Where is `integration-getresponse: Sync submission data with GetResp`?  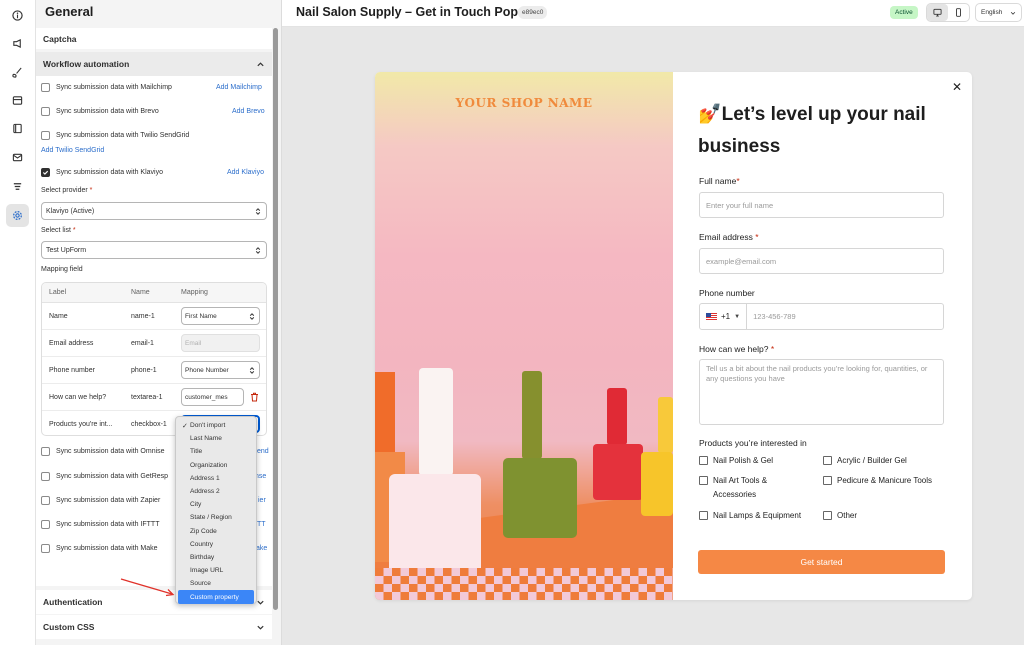
integration-getresponse: Sync submission data with GetResp is located at coordinates (104, 476).